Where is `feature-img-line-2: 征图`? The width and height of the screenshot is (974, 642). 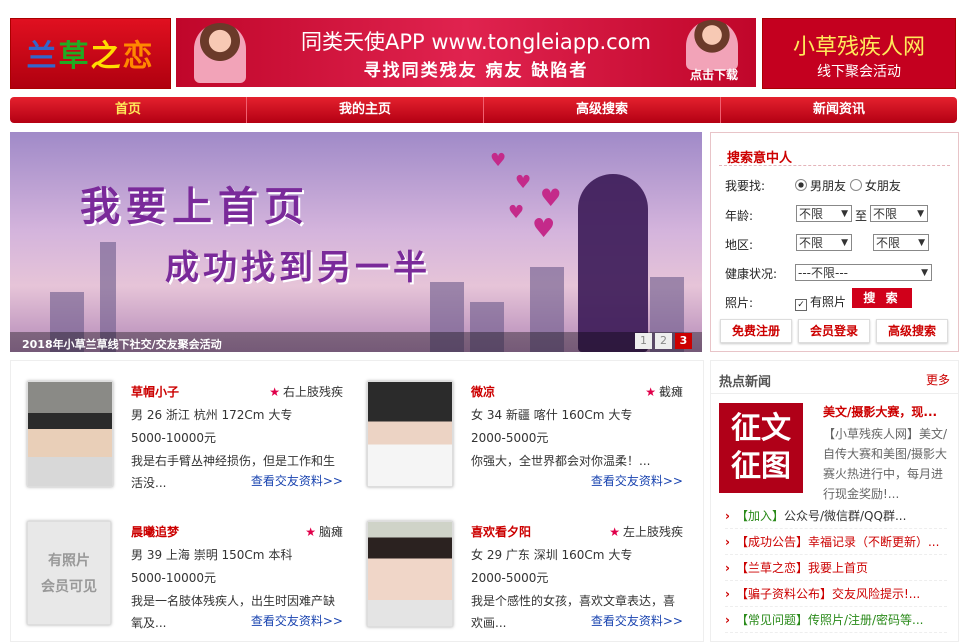 feature-img-line-2: 征图 is located at coordinates (761, 466).